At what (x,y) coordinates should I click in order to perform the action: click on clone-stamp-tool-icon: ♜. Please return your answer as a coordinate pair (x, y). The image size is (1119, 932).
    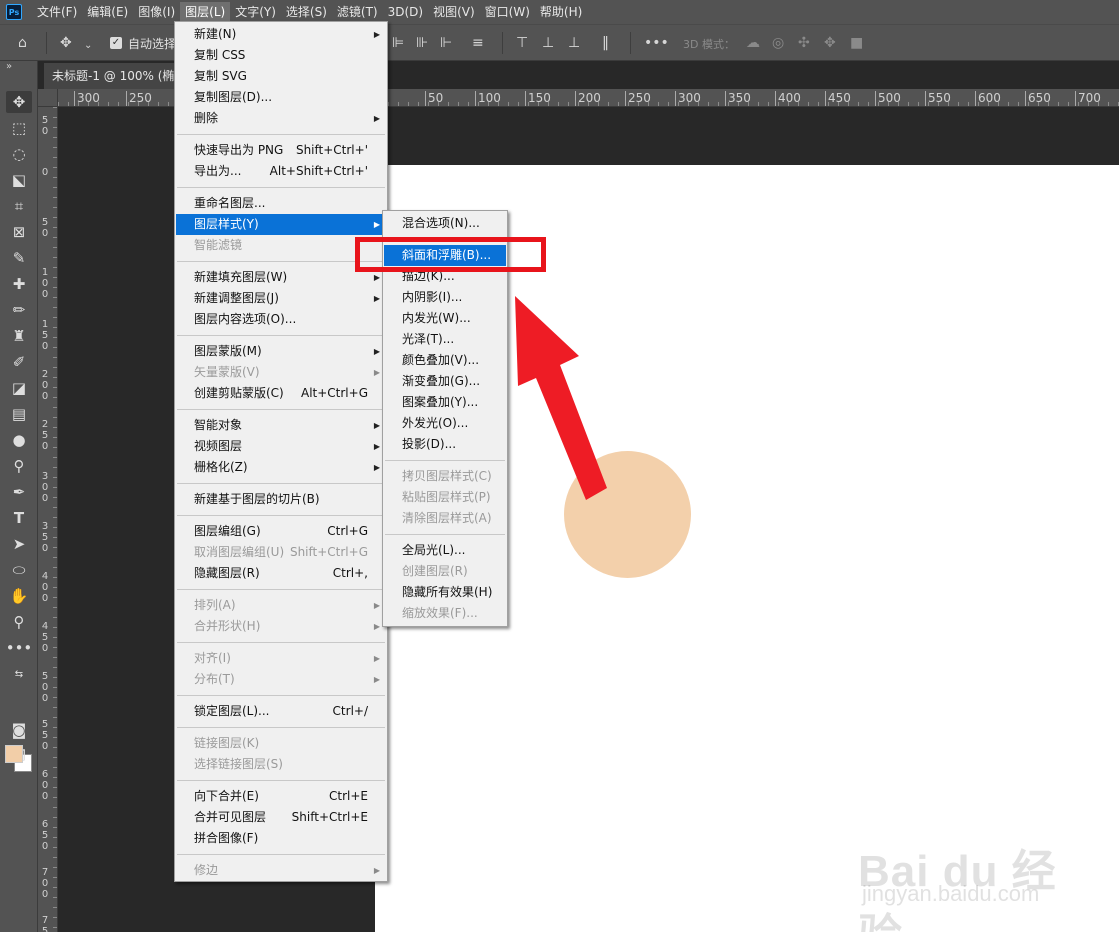
    Looking at the image, I should click on (19, 336).